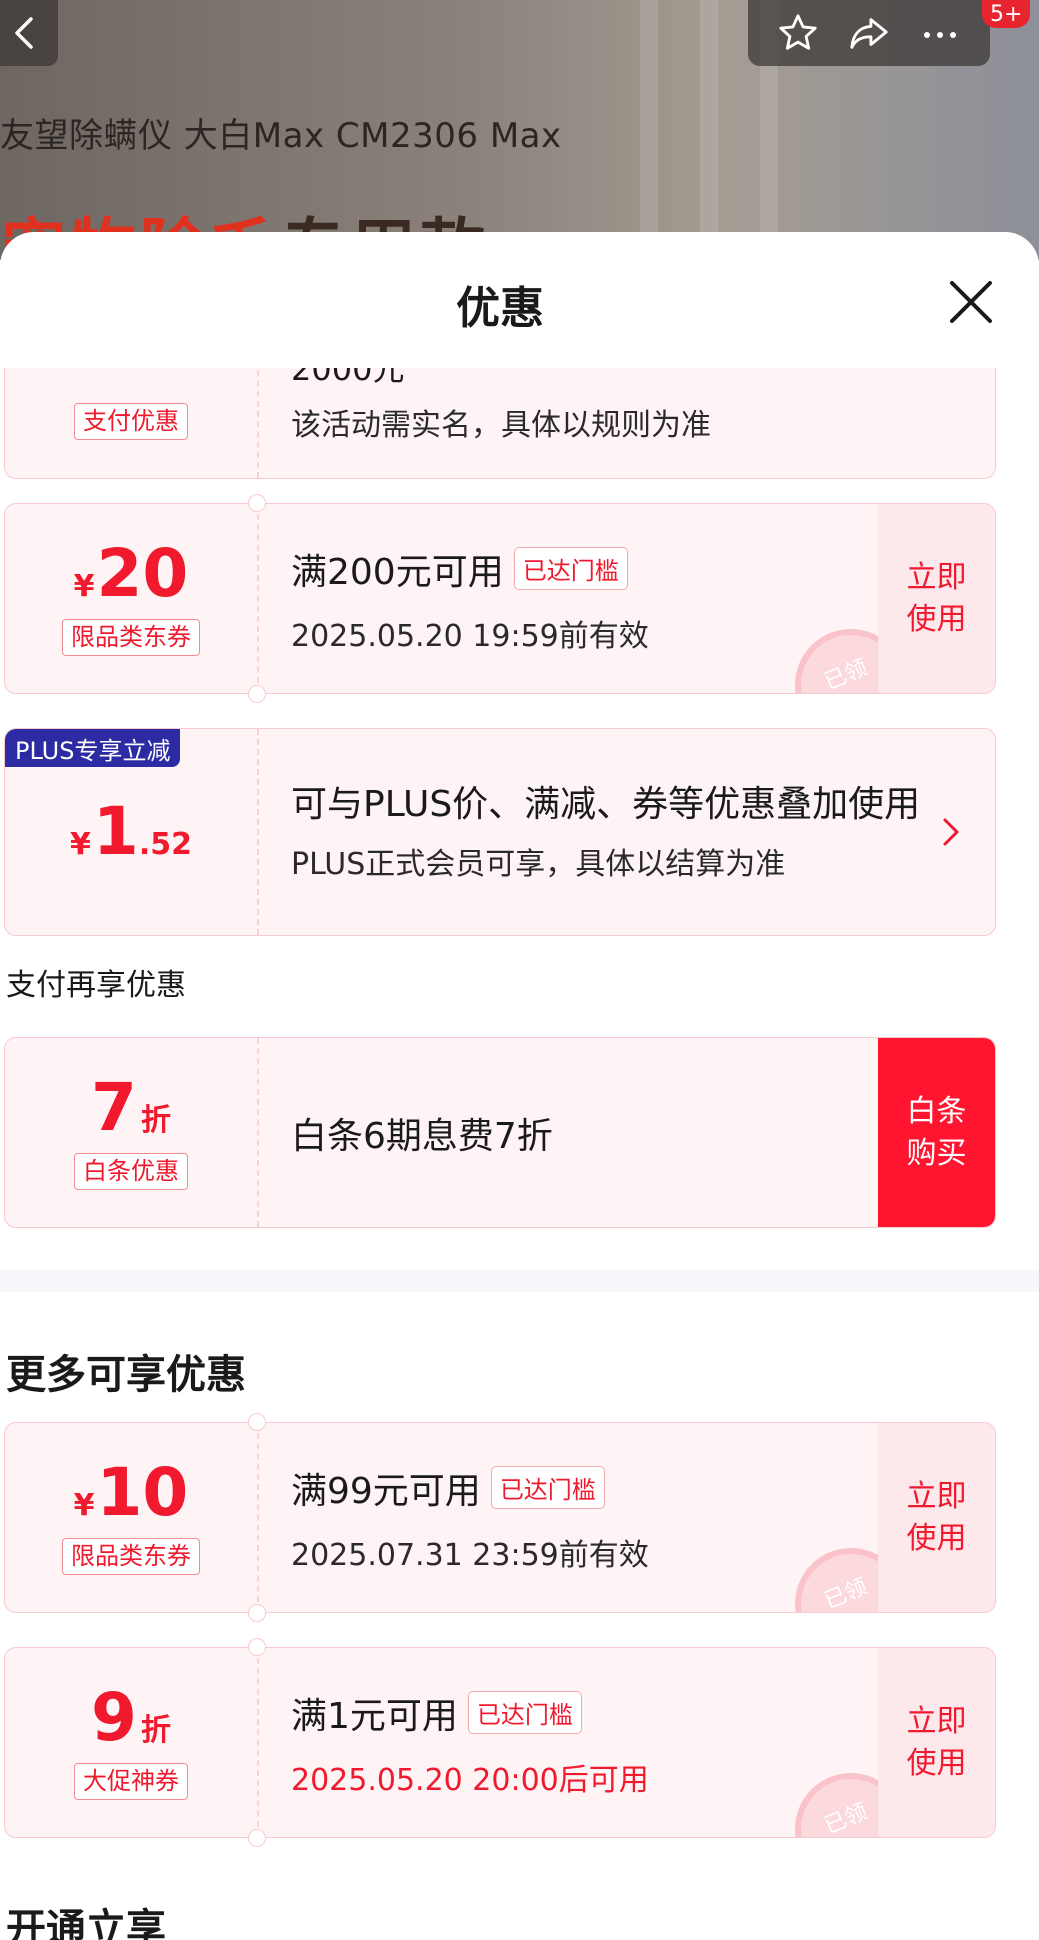 The width and height of the screenshot is (1039, 1940). I want to click on coupon-amount: ¥20, so click(131, 574).